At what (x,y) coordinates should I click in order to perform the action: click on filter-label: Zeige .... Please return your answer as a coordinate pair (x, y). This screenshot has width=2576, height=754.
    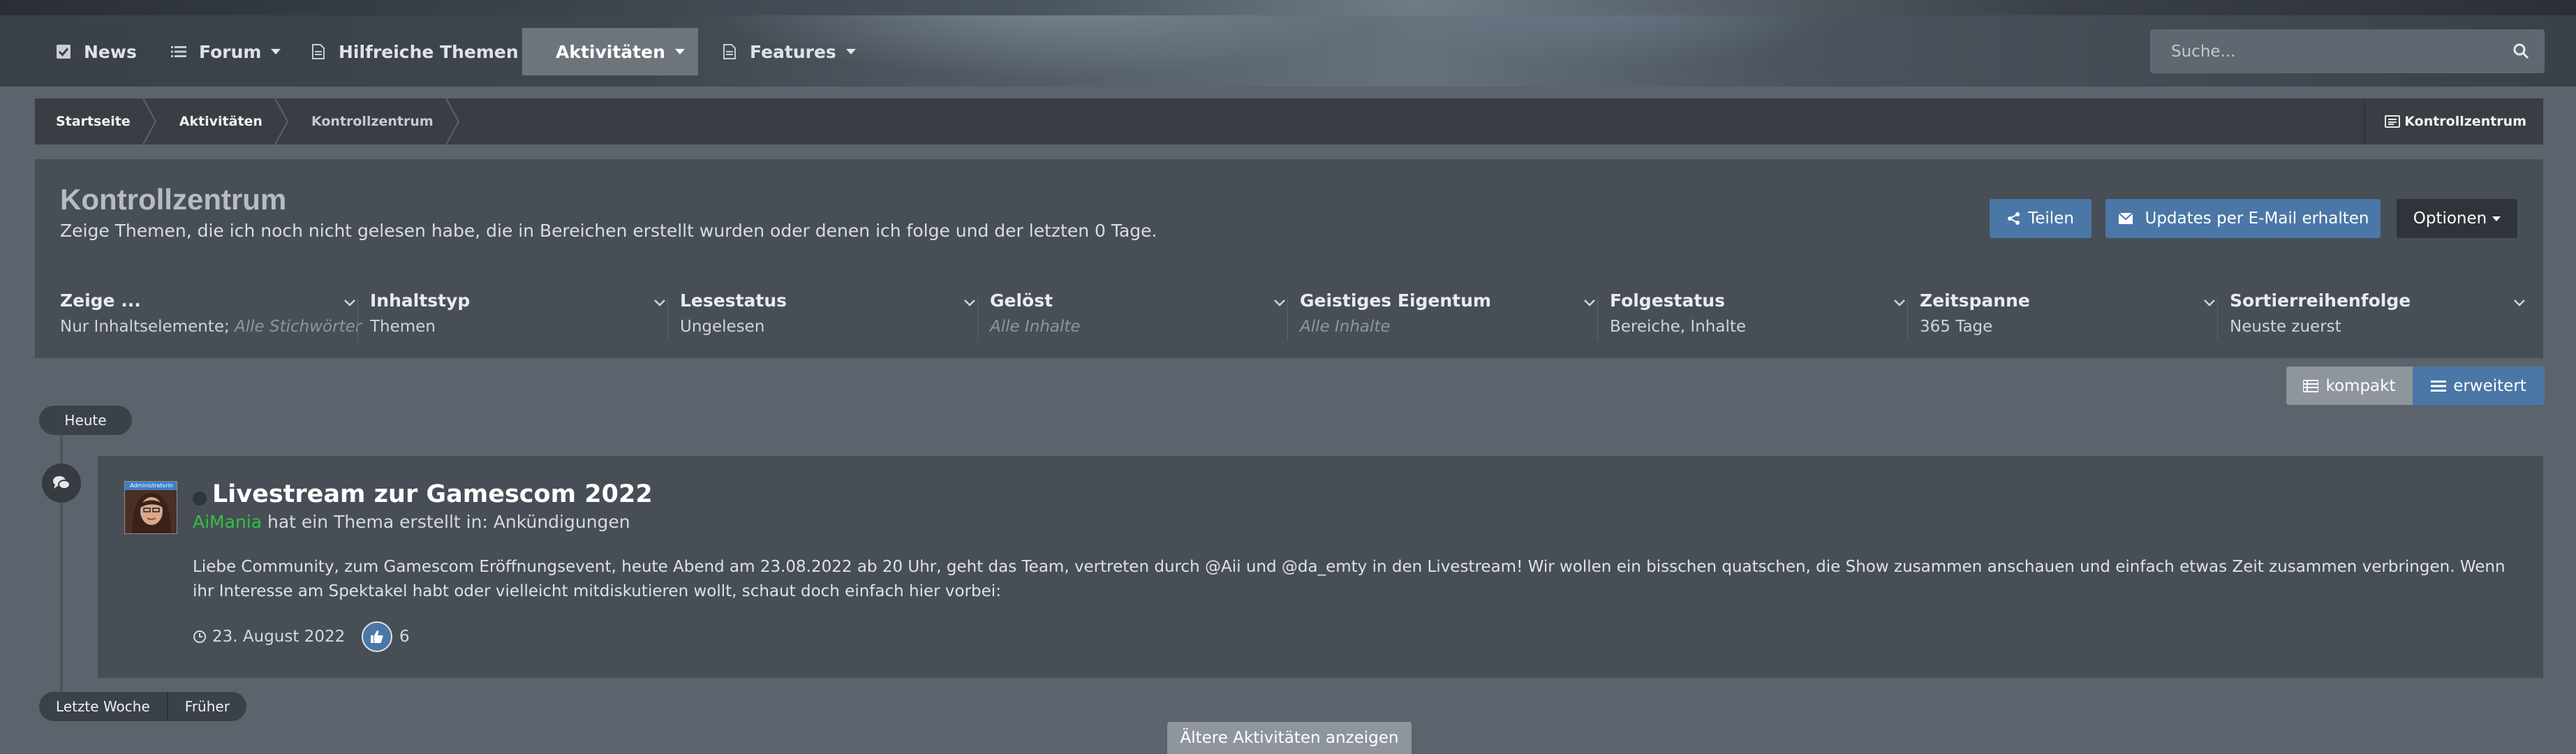
    Looking at the image, I should click on (100, 300).